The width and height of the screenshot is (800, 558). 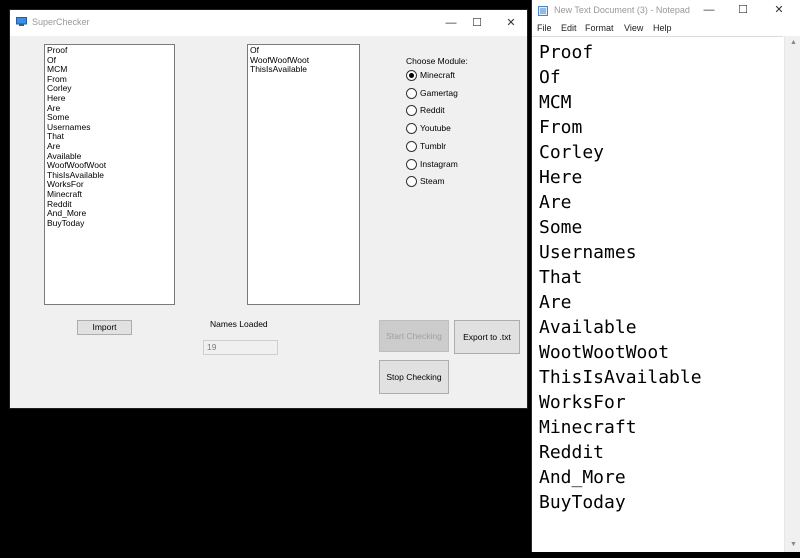 What do you see at coordinates (104, 327) in the screenshot?
I see `import-button: Import` at bounding box center [104, 327].